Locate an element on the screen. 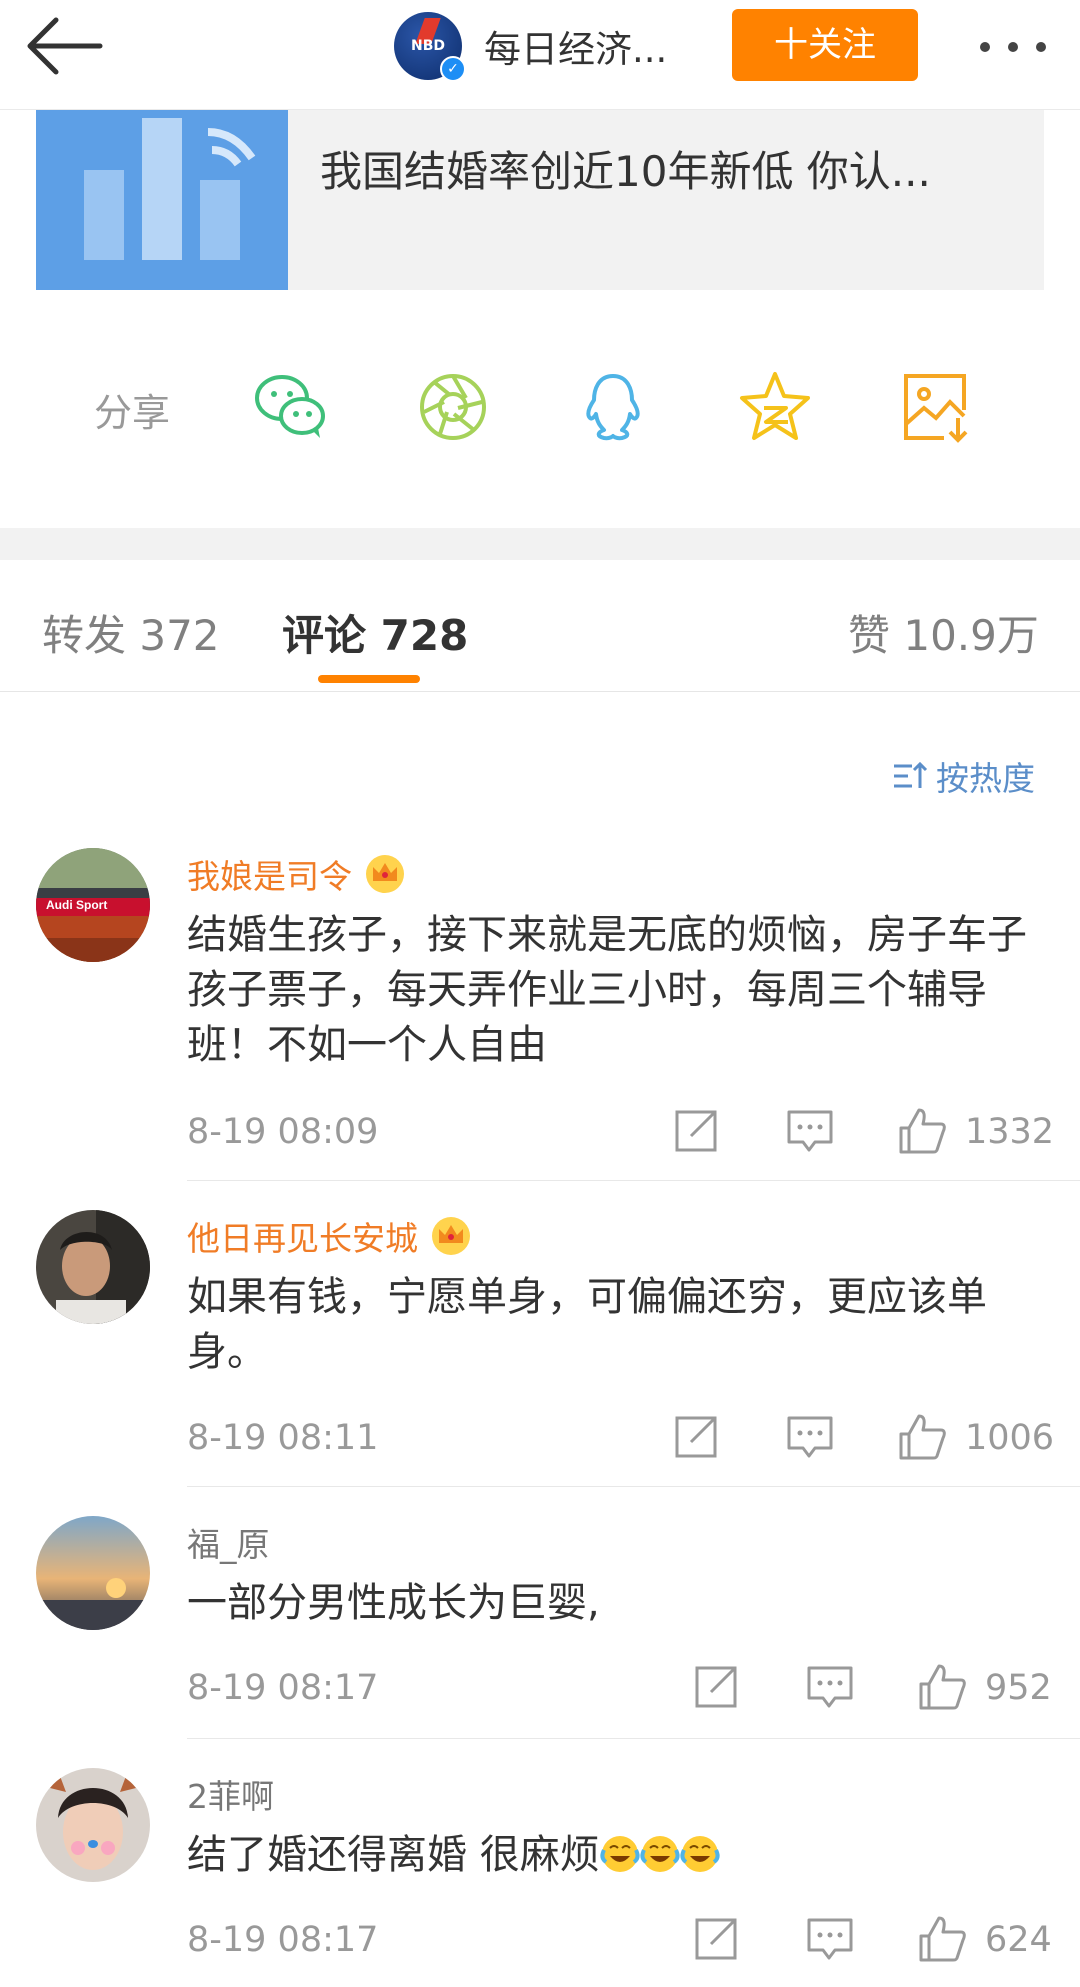  comment-author: 2菲啊 is located at coordinates (230, 1794).